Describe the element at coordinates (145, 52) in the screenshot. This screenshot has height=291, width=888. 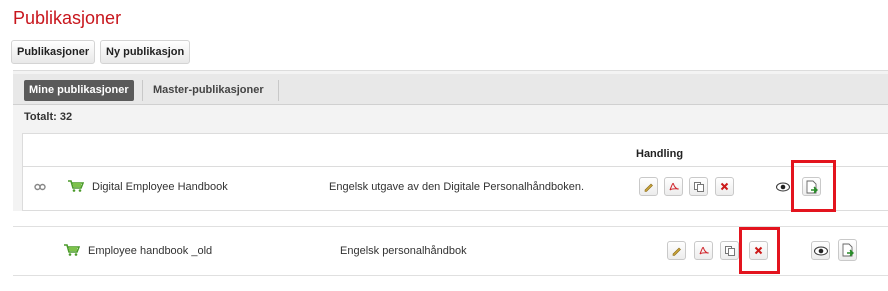
I see `new-publication-button: Ny publikasjon` at that location.